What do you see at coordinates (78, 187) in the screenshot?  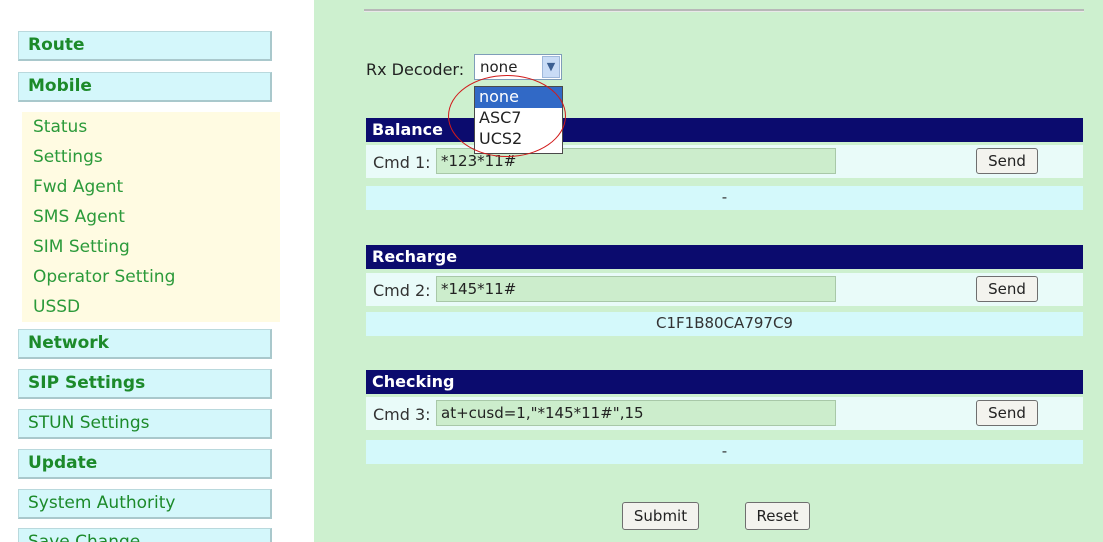 I see `sidebar-item-fwd-agent: Fwd Agent` at bounding box center [78, 187].